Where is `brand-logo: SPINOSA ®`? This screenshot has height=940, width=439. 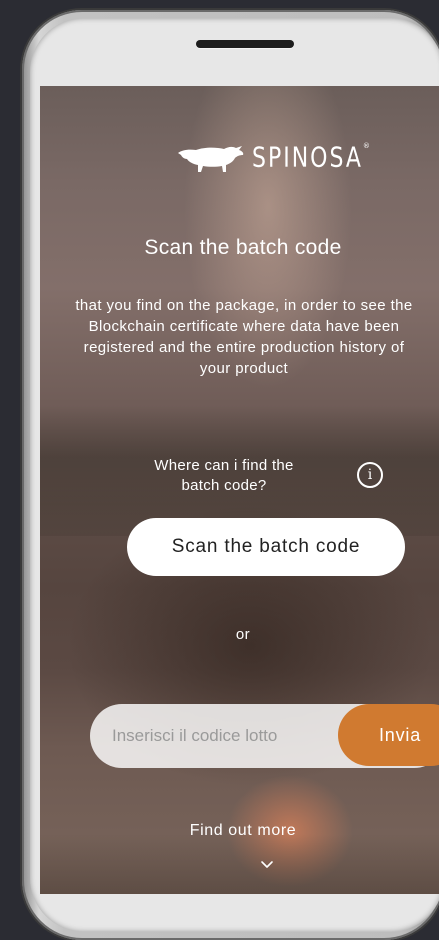 brand-logo: SPINOSA ® is located at coordinates (276, 158).